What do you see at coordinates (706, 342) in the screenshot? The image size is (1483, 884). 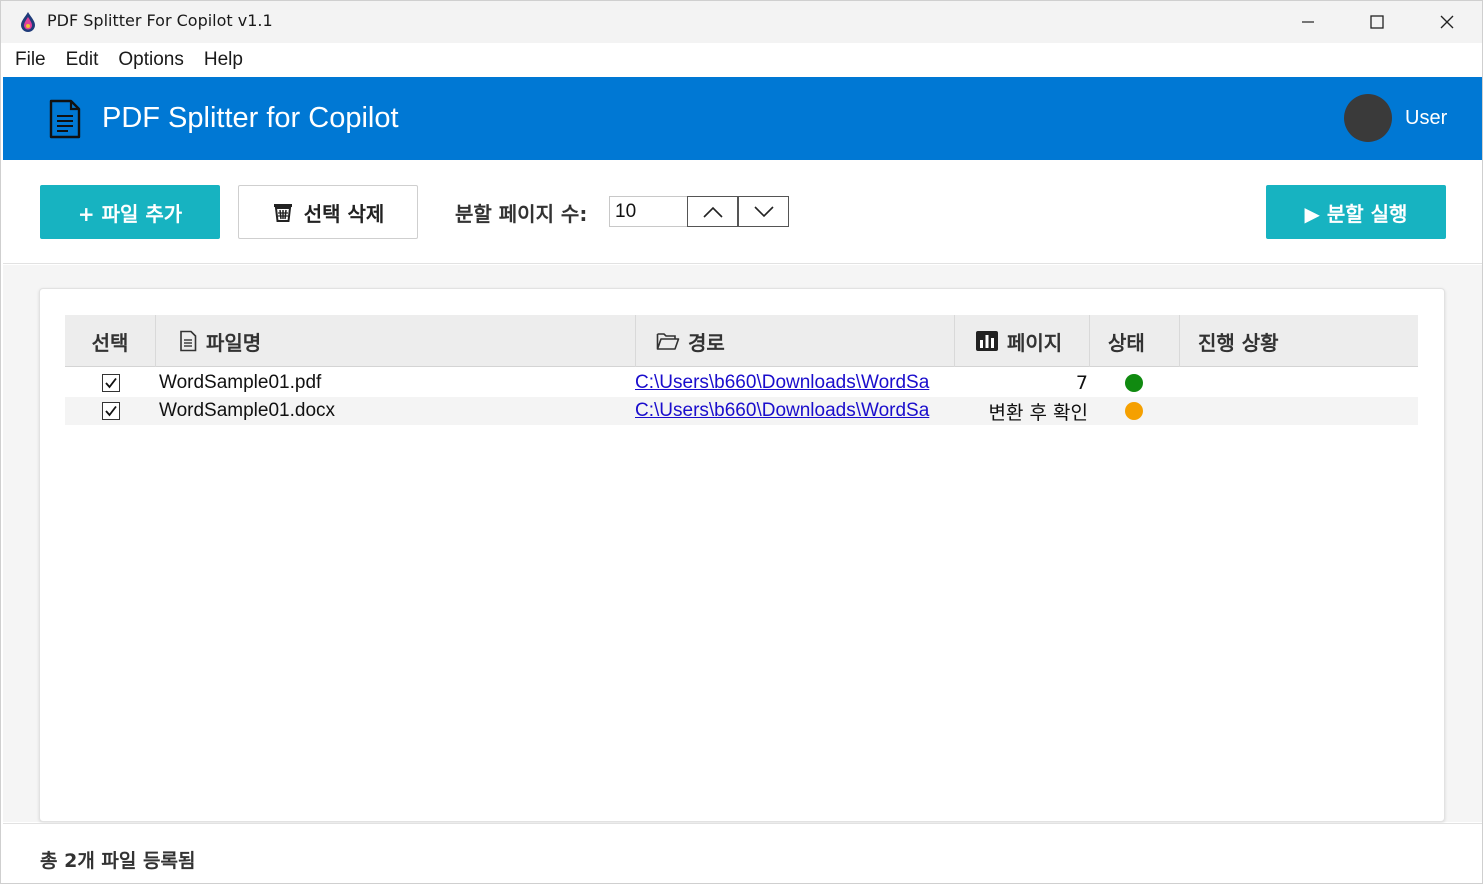 I see `header-path-label: 경로` at bounding box center [706, 342].